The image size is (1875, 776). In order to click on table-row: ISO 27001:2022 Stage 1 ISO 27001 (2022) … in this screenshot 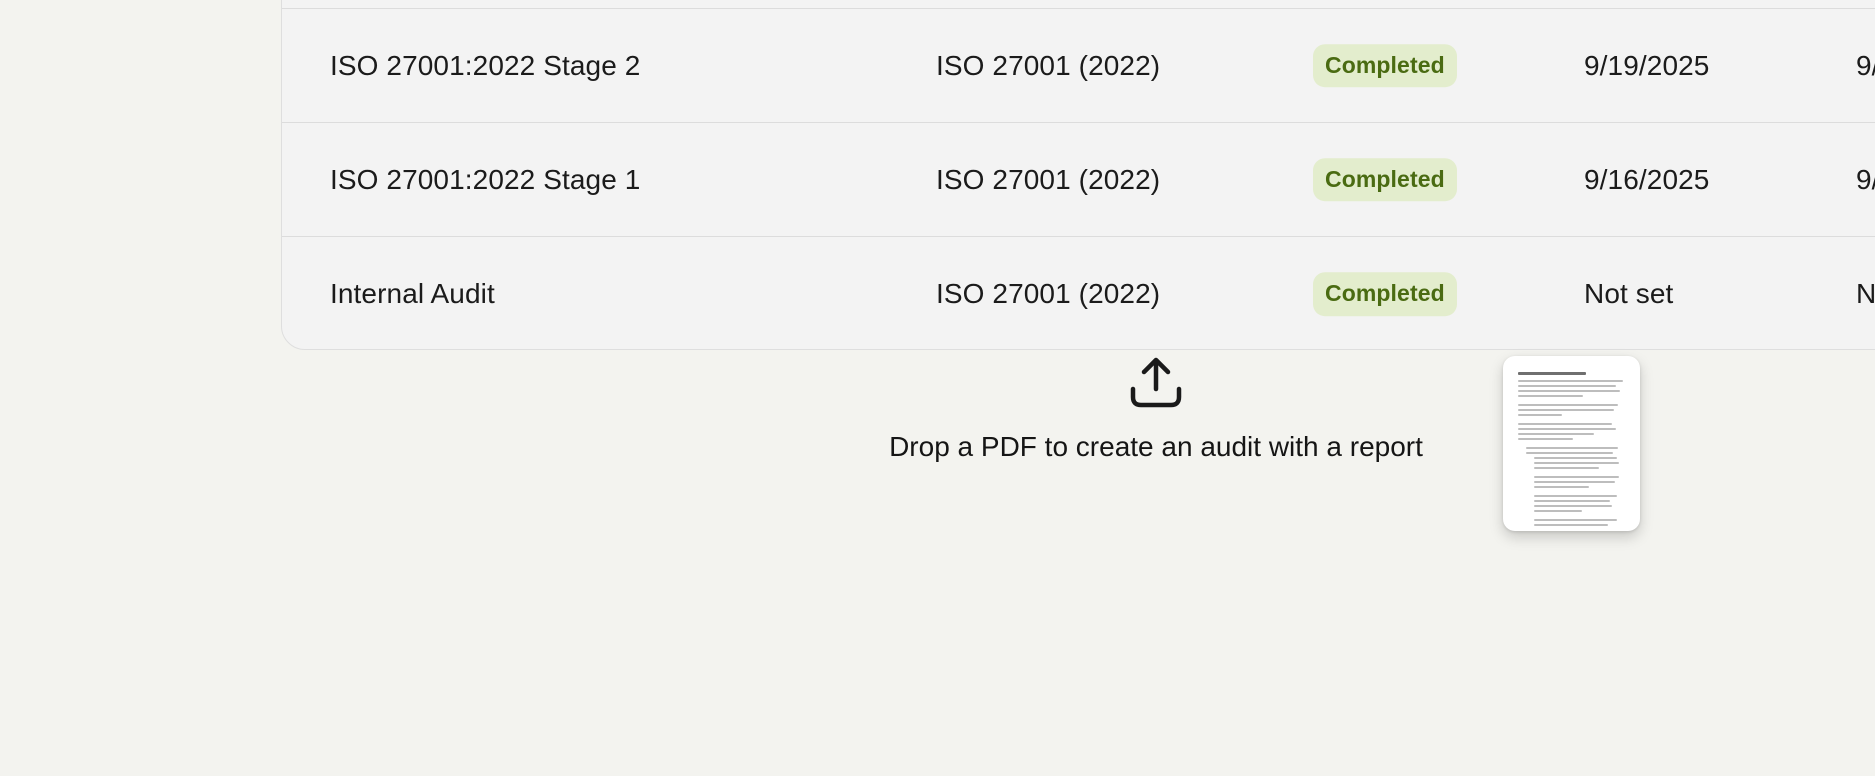, I will do `click(1078, 180)`.